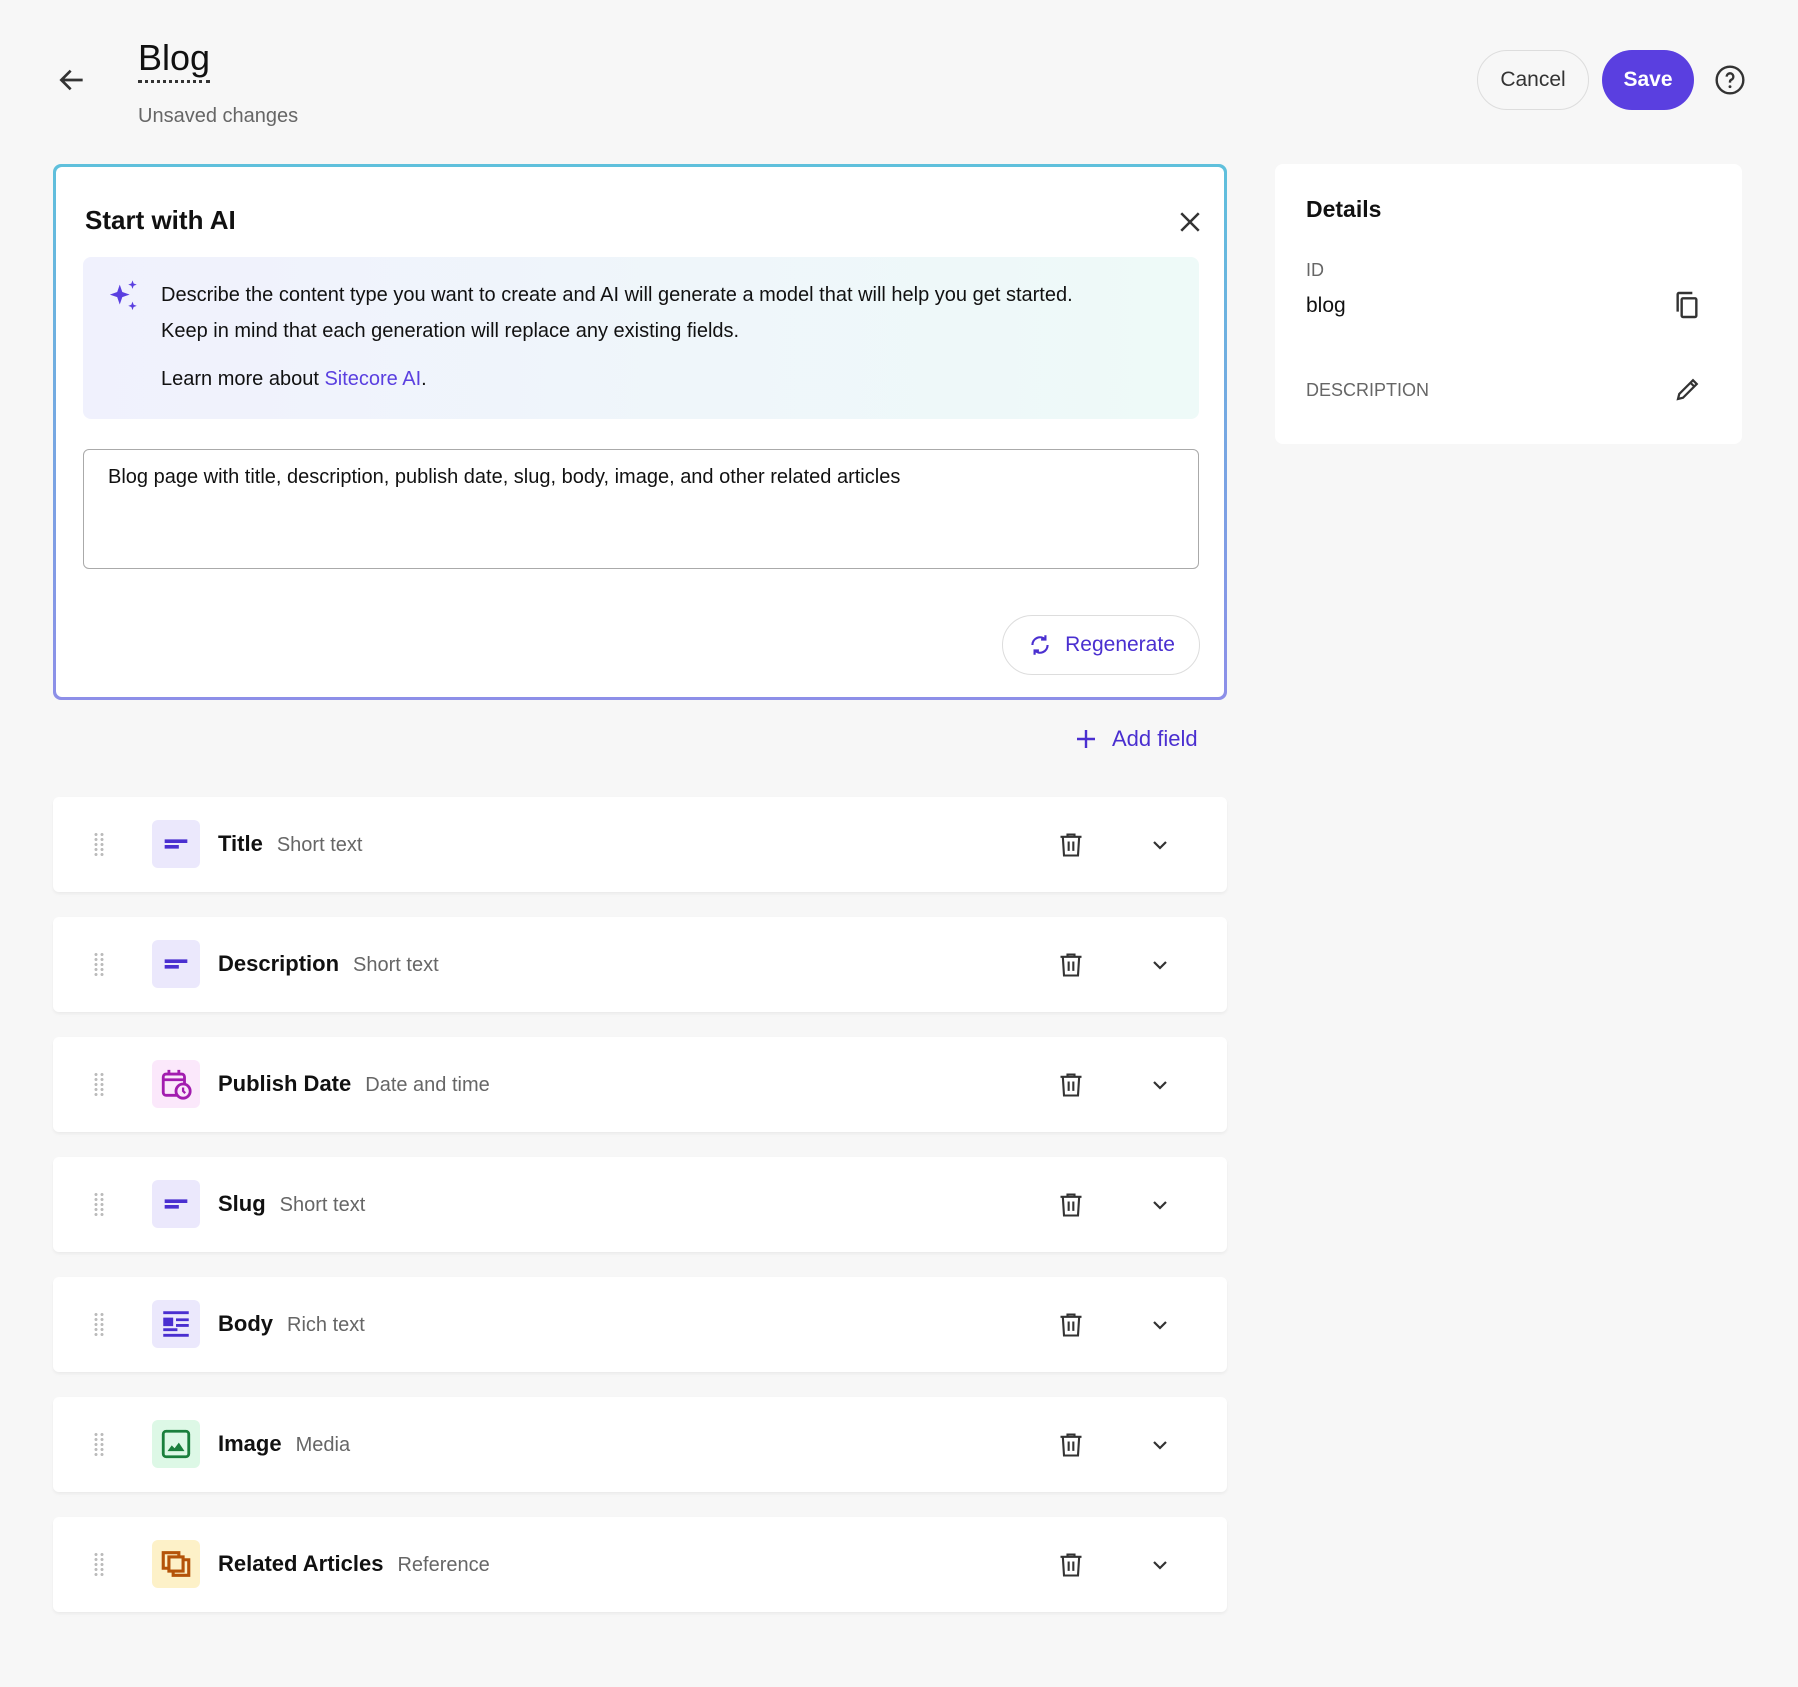 The image size is (1798, 1687). I want to click on calendar-clock-icon, so click(176, 1084).